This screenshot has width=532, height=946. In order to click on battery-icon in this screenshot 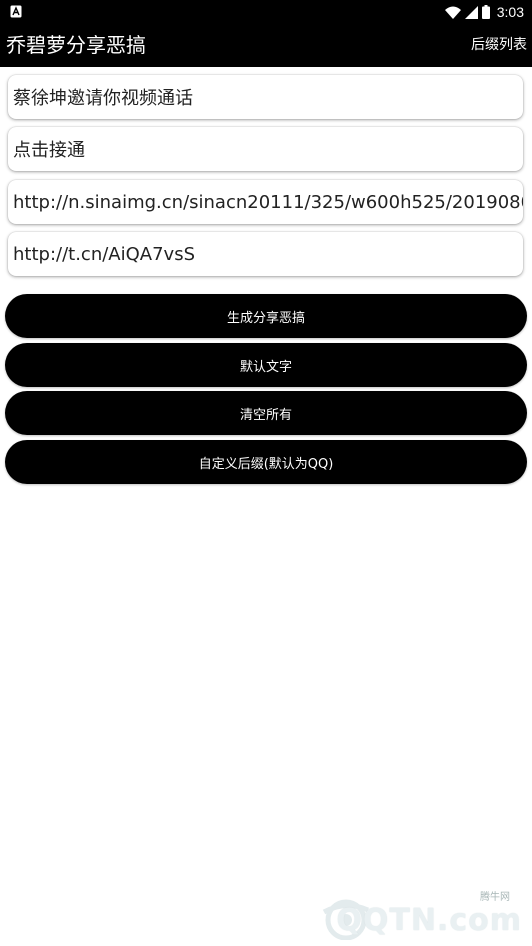, I will do `click(485, 12)`.